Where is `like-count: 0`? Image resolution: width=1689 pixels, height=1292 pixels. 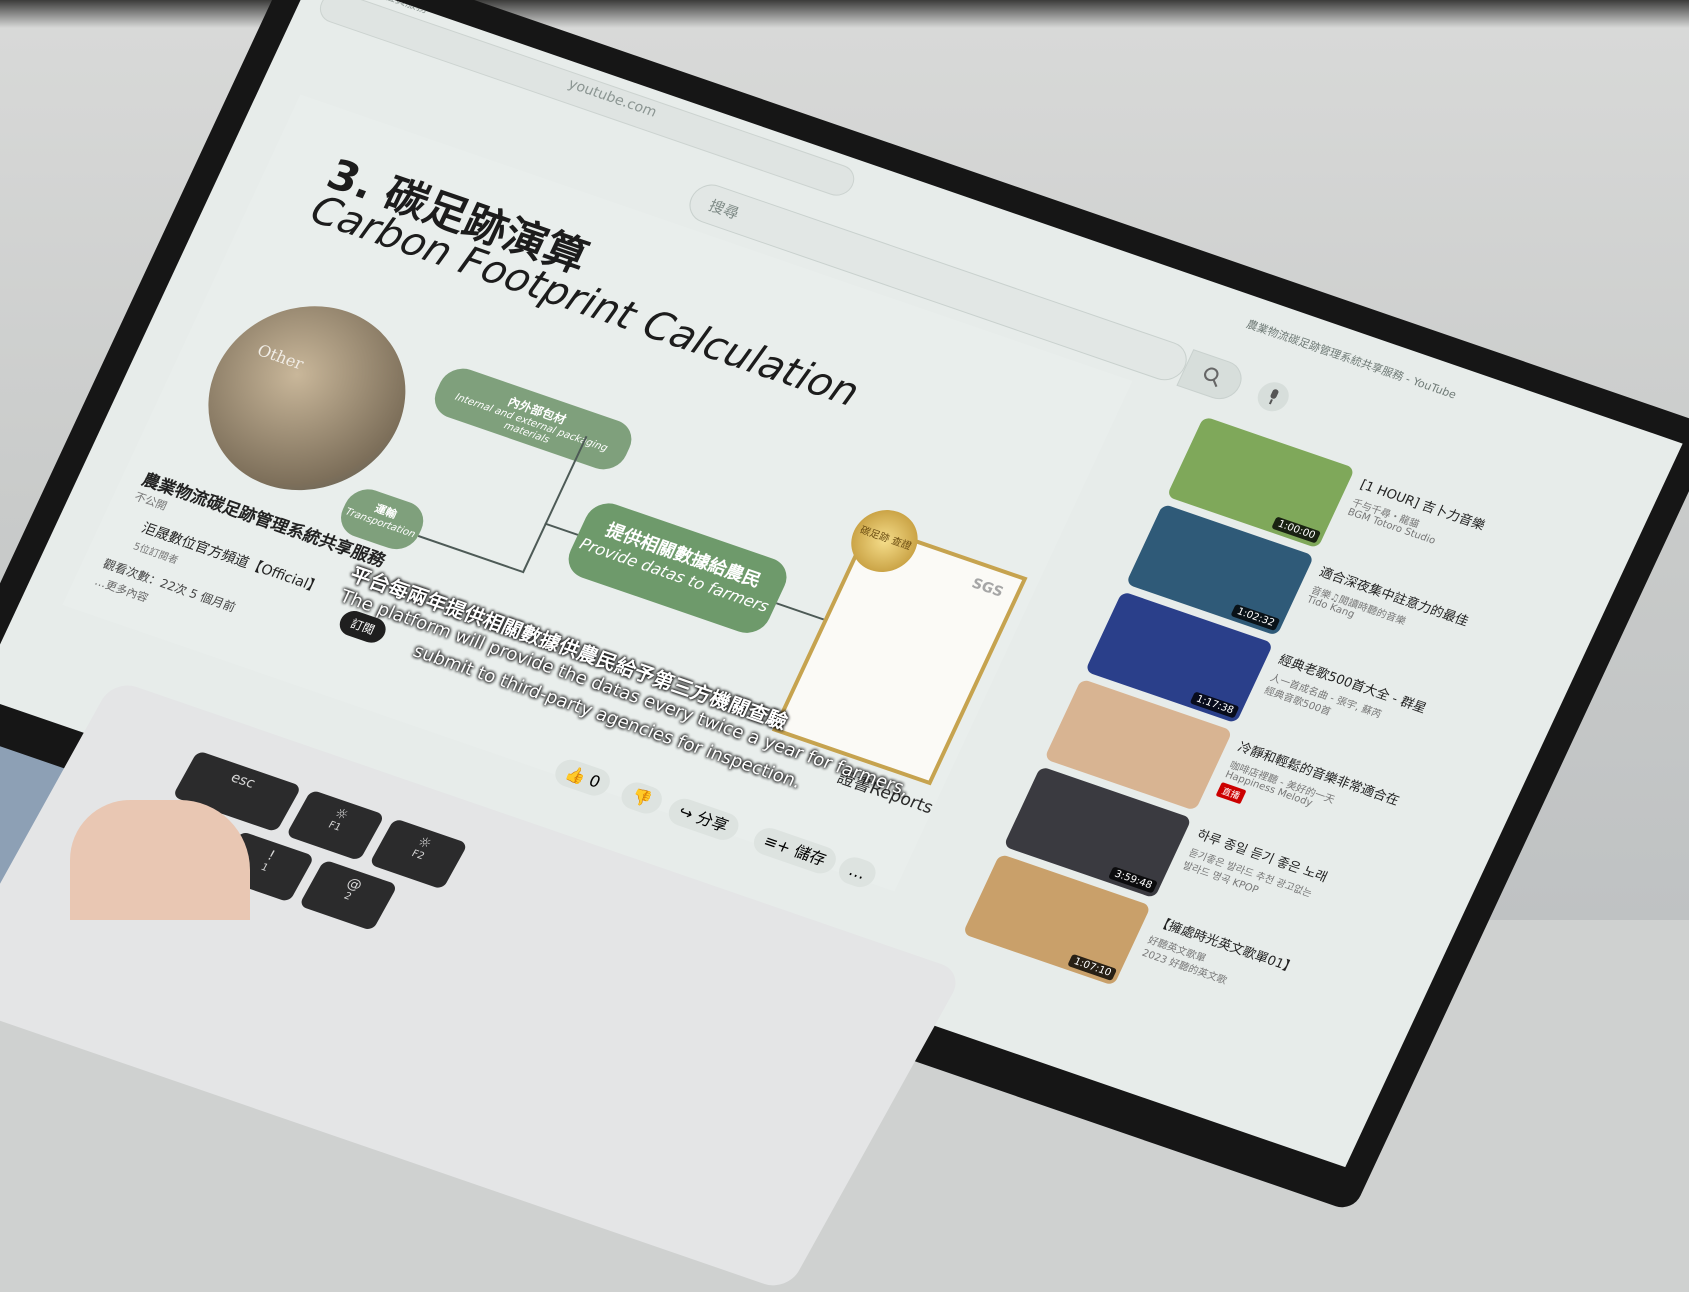
like-count: 0 is located at coordinates (594, 781).